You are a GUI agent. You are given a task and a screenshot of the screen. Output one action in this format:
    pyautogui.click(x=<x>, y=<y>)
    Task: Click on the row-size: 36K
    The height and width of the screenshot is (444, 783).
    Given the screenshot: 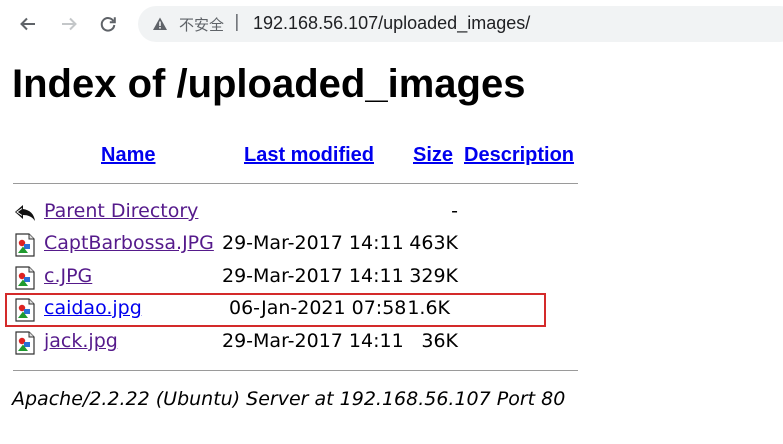 What is the action you would take?
    pyautogui.click(x=439, y=341)
    